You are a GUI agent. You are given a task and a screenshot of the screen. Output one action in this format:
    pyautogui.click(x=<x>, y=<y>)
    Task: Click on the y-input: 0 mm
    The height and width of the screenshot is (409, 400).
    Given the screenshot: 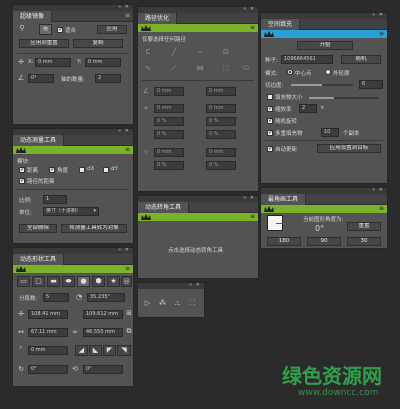 What is the action you would take?
    pyautogui.click(x=103, y=62)
    